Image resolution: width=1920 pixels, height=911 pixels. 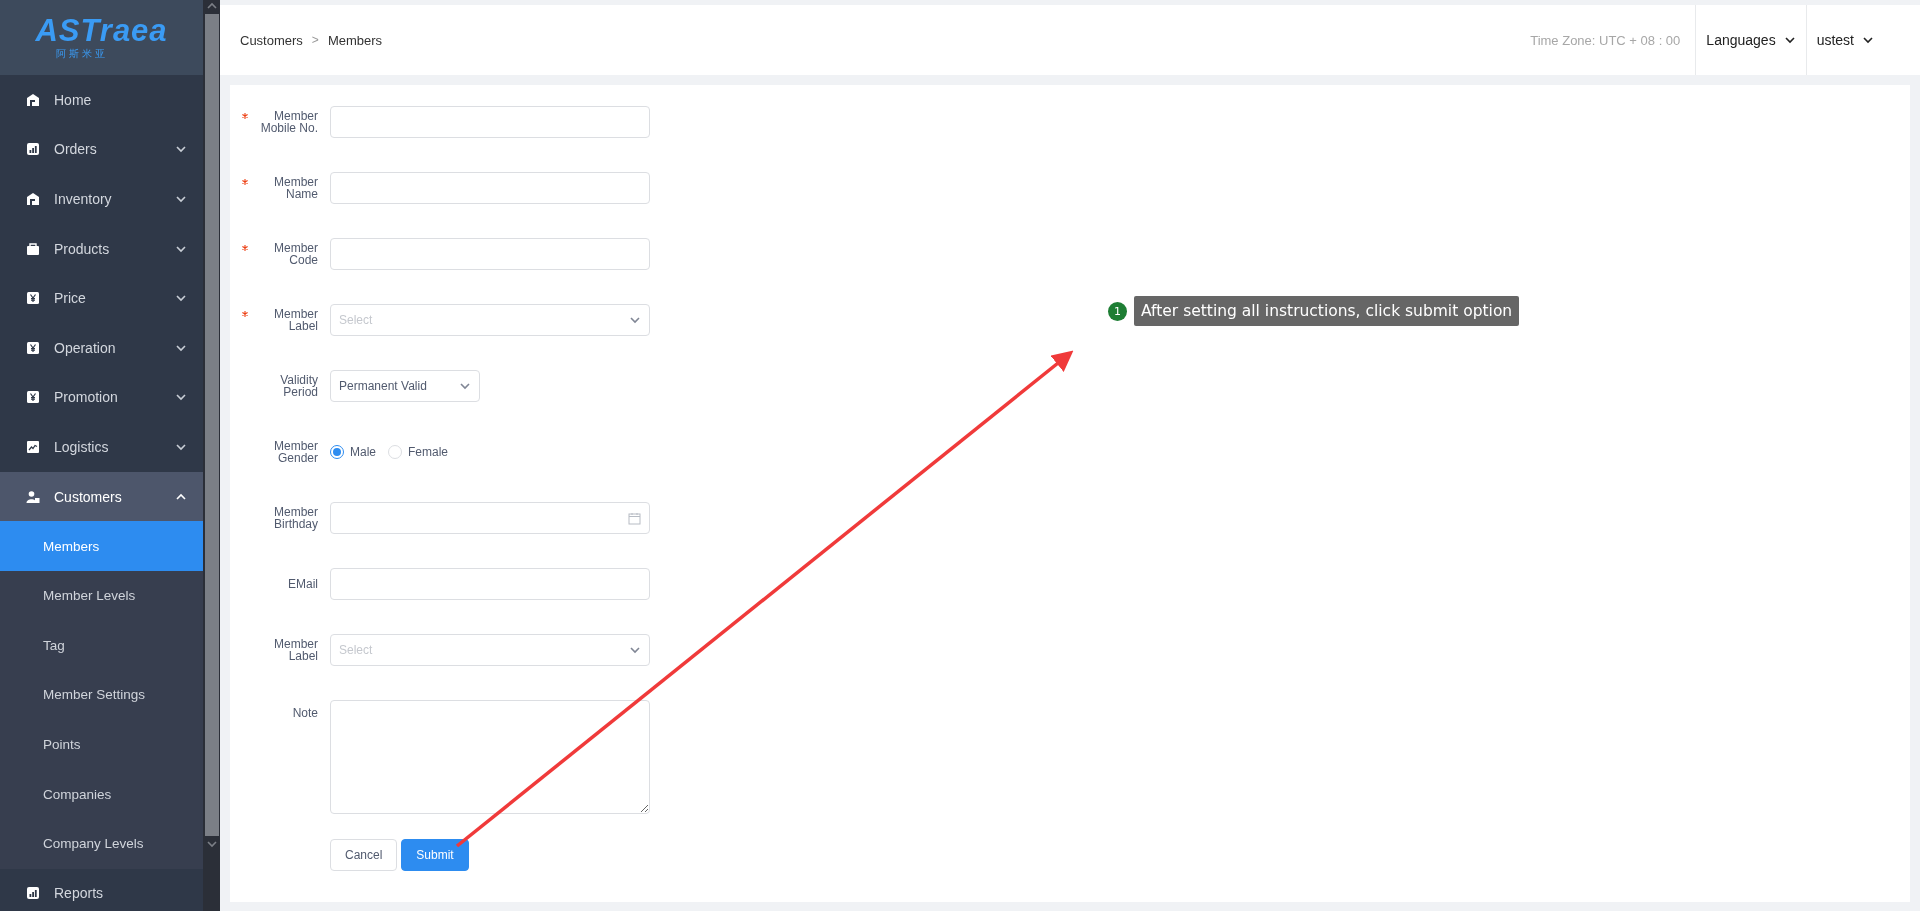 I want to click on scrollbar, so click(x=211, y=455).